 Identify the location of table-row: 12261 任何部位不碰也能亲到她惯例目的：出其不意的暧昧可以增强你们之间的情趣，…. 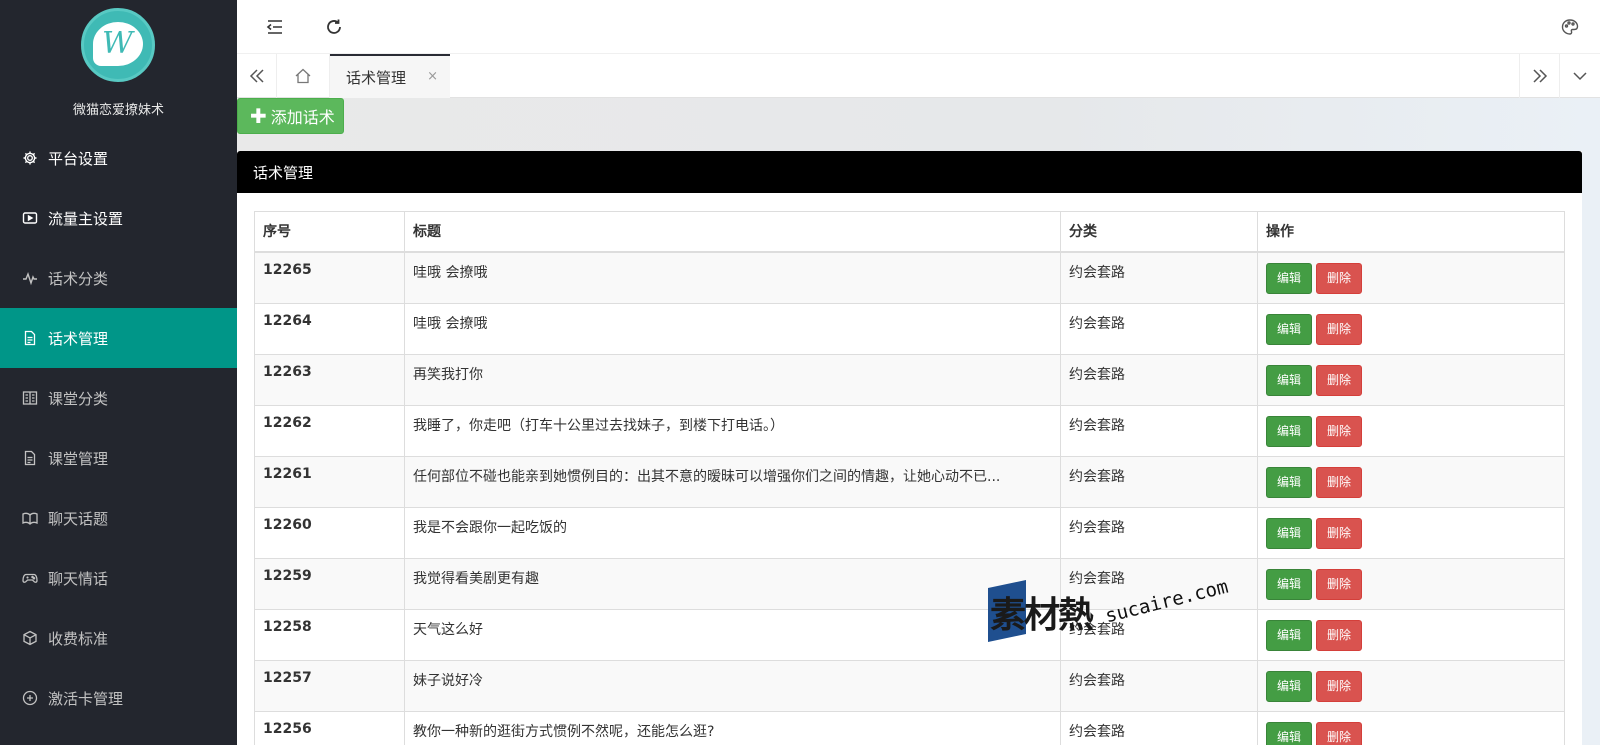
(909, 481).